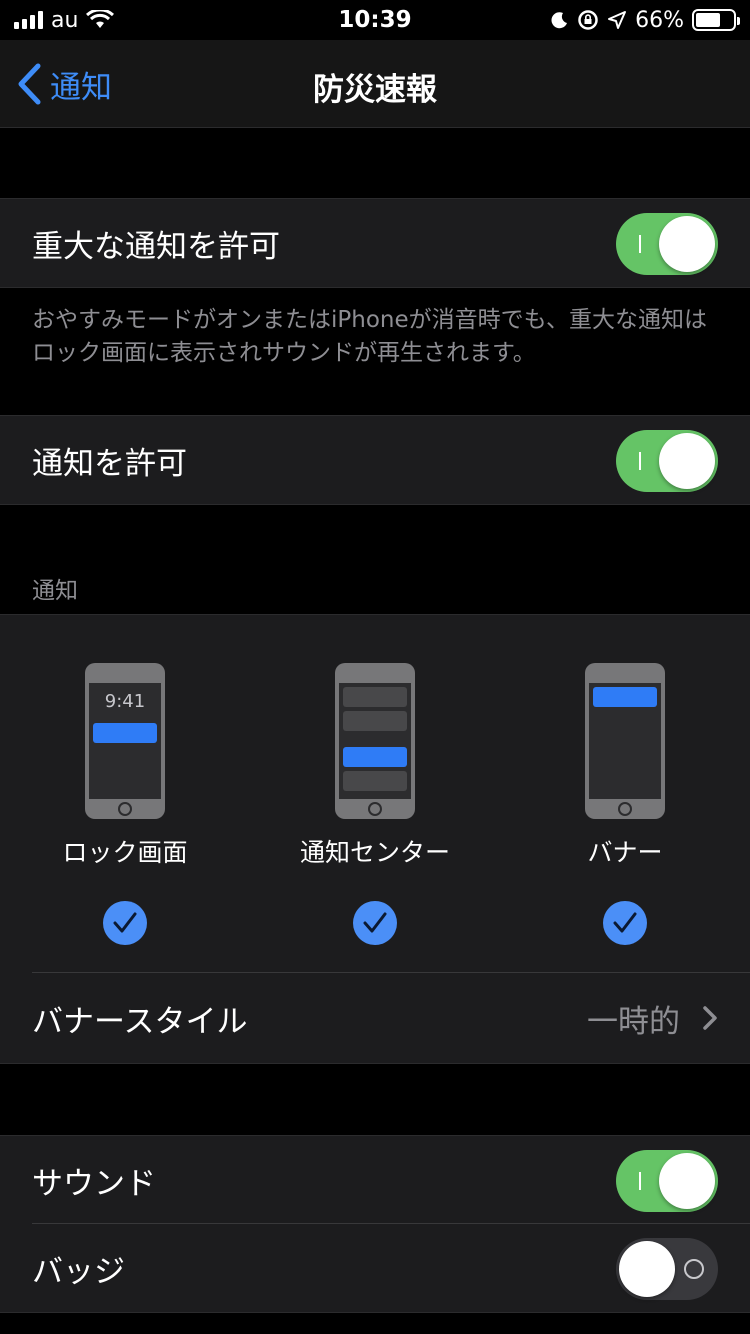 The image size is (750, 1334). I want to click on moon-icon, so click(559, 20).